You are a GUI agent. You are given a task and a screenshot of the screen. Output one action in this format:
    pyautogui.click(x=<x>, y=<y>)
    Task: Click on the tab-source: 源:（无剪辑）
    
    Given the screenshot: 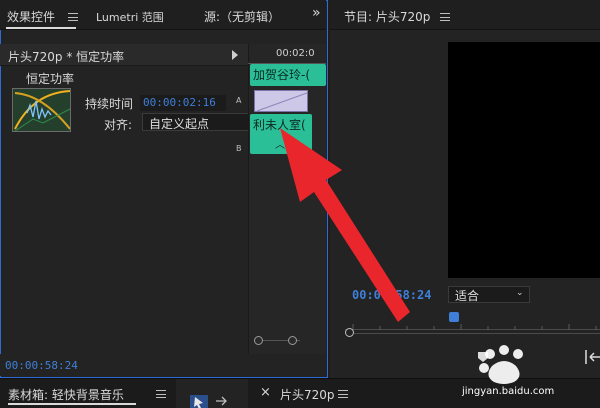 What is the action you would take?
    pyautogui.click(x=242, y=16)
    